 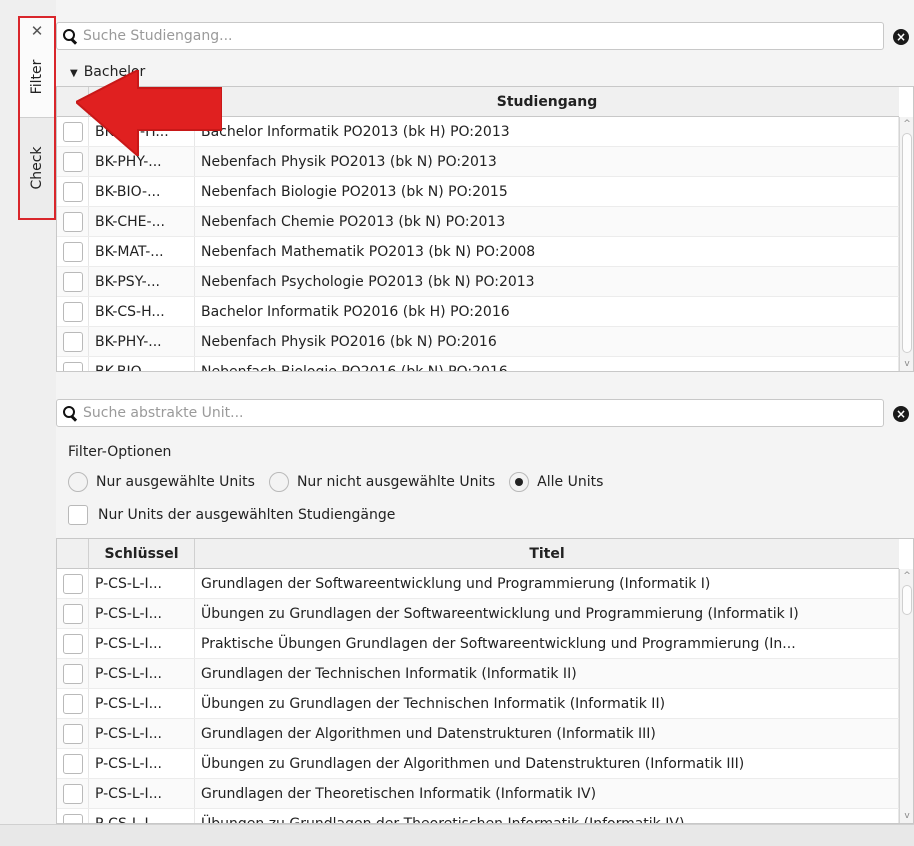 I want to click on filter-options-title: Filter-Optionen, so click(x=120, y=452).